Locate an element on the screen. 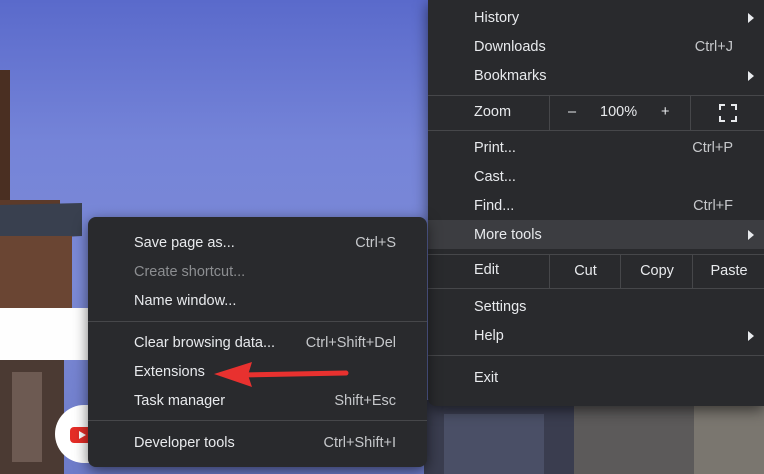 This screenshot has height=474, width=764. menu-item-save-page: Save page as... Ctrl+S is located at coordinates (257, 242).